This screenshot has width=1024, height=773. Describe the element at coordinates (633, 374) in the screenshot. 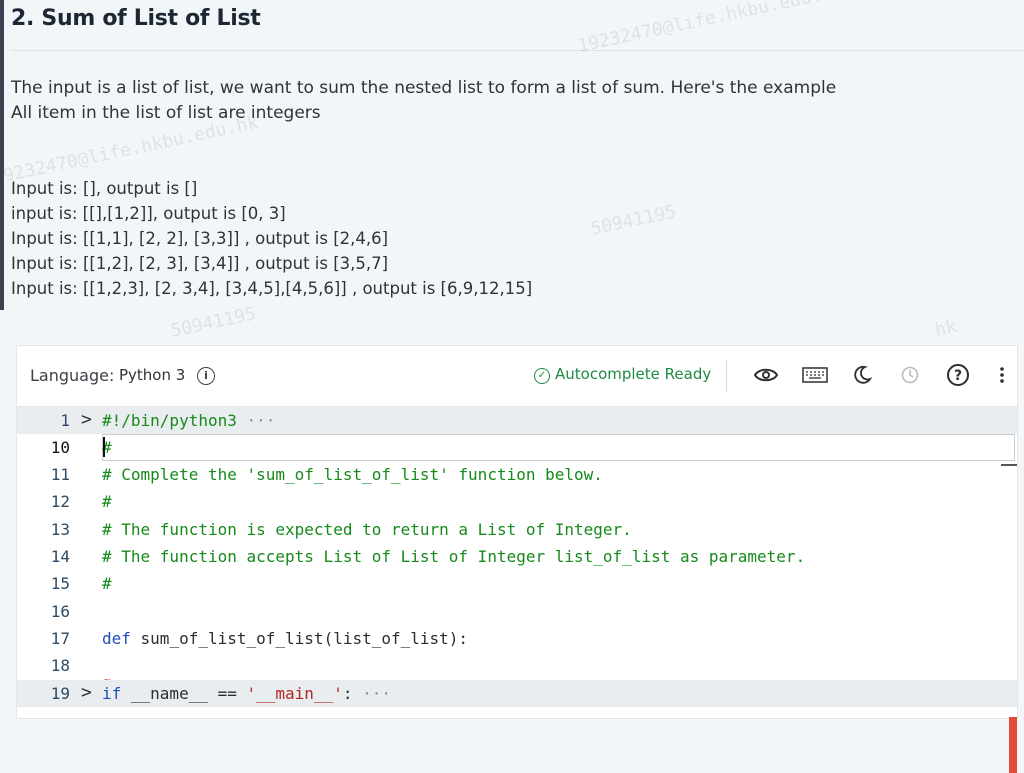

I see `autocomplete-status: Autocomplete Ready` at that location.